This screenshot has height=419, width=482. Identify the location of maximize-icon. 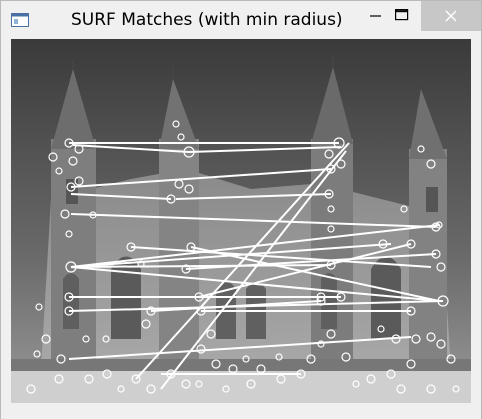
(402, 15).